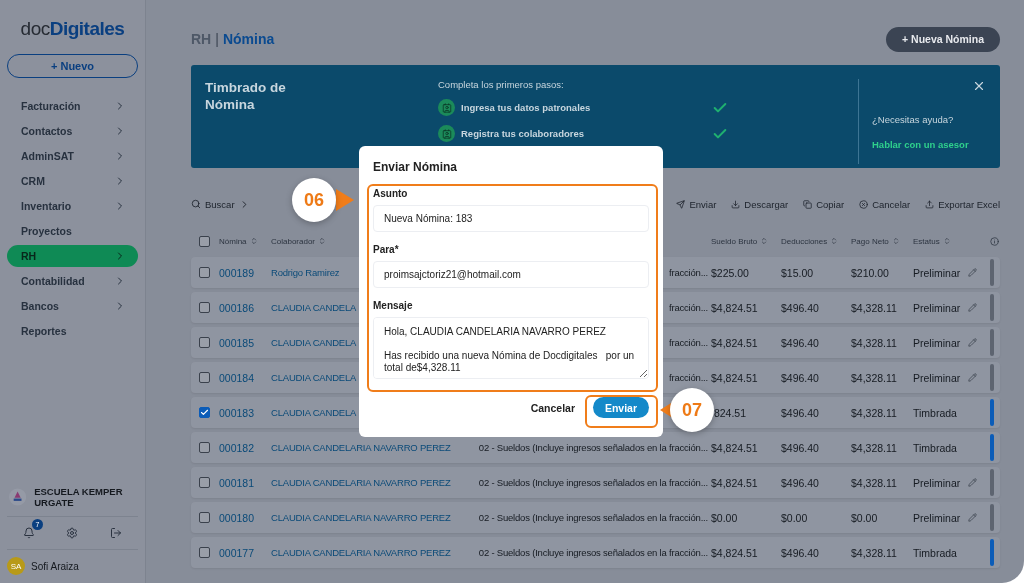  Describe the element at coordinates (730, 272) in the screenshot. I see `table-cell: $225.00` at that location.